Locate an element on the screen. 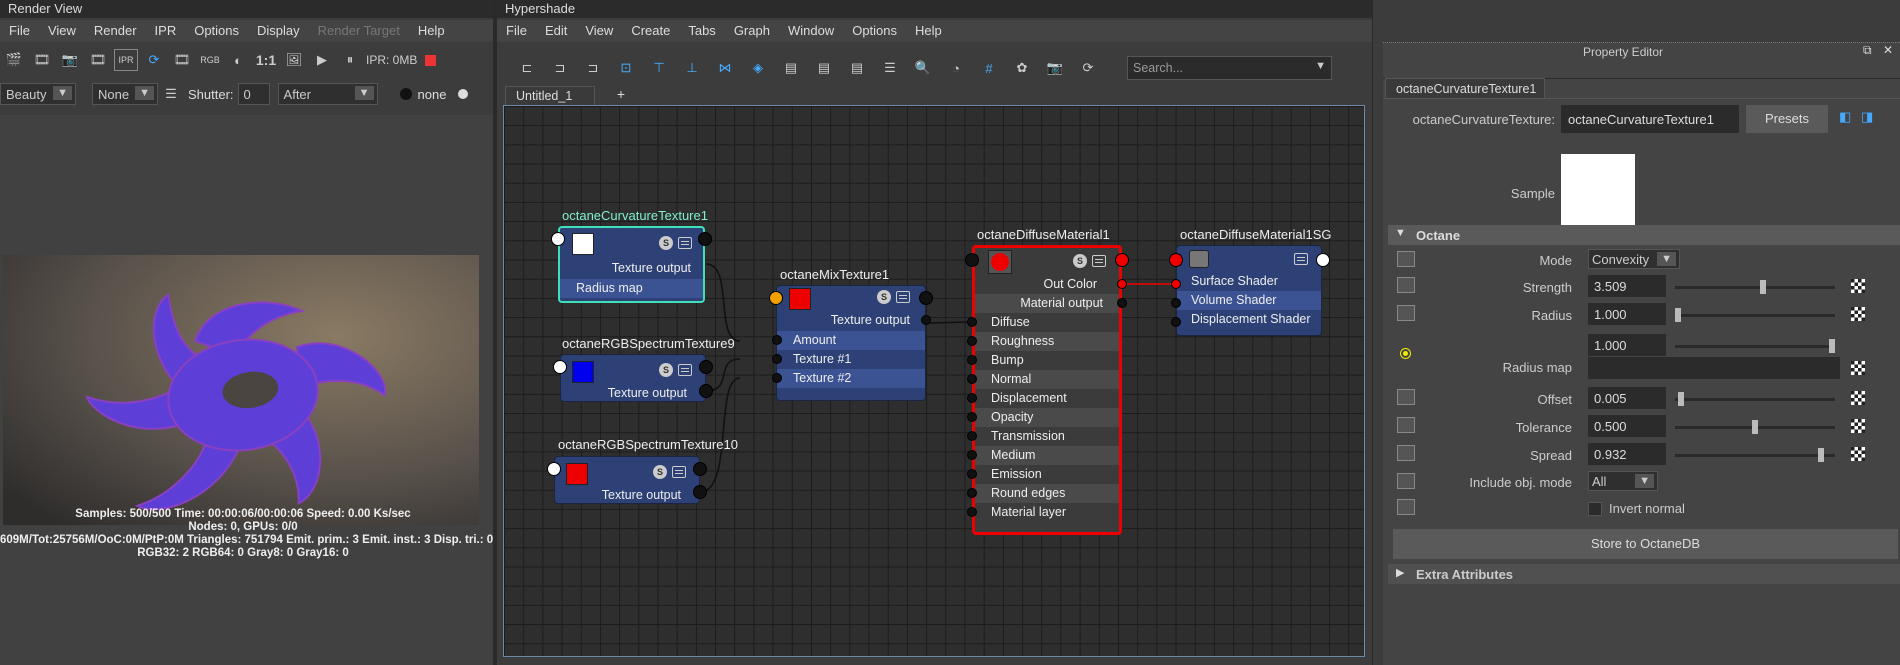 The width and height of the screenshot is (1900, 665). graph-down-icon: ⊥ is located at coordinates (692, 68).